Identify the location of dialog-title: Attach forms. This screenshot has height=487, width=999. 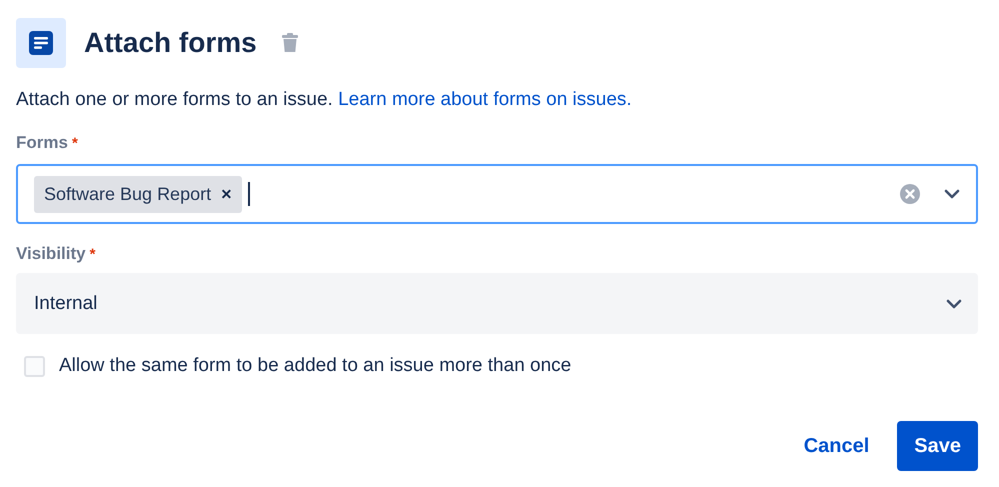
(170, 43).